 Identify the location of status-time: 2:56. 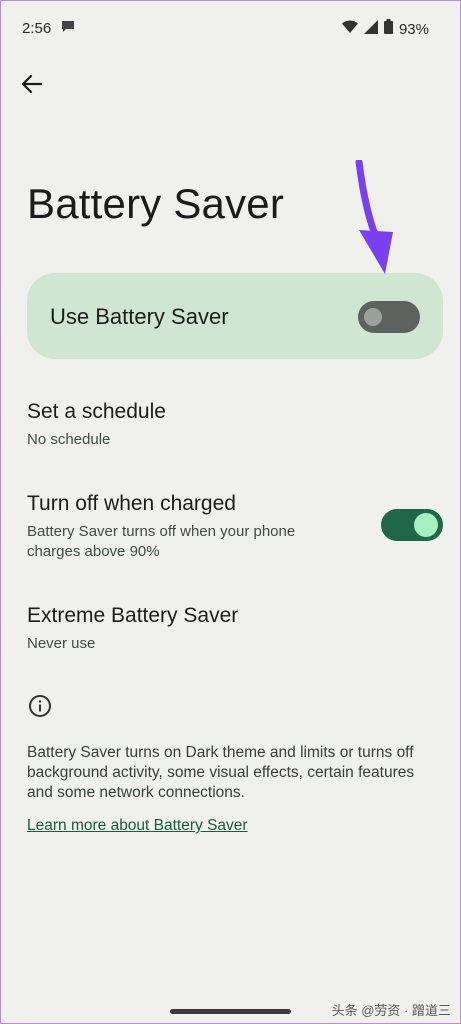
(37, 28).